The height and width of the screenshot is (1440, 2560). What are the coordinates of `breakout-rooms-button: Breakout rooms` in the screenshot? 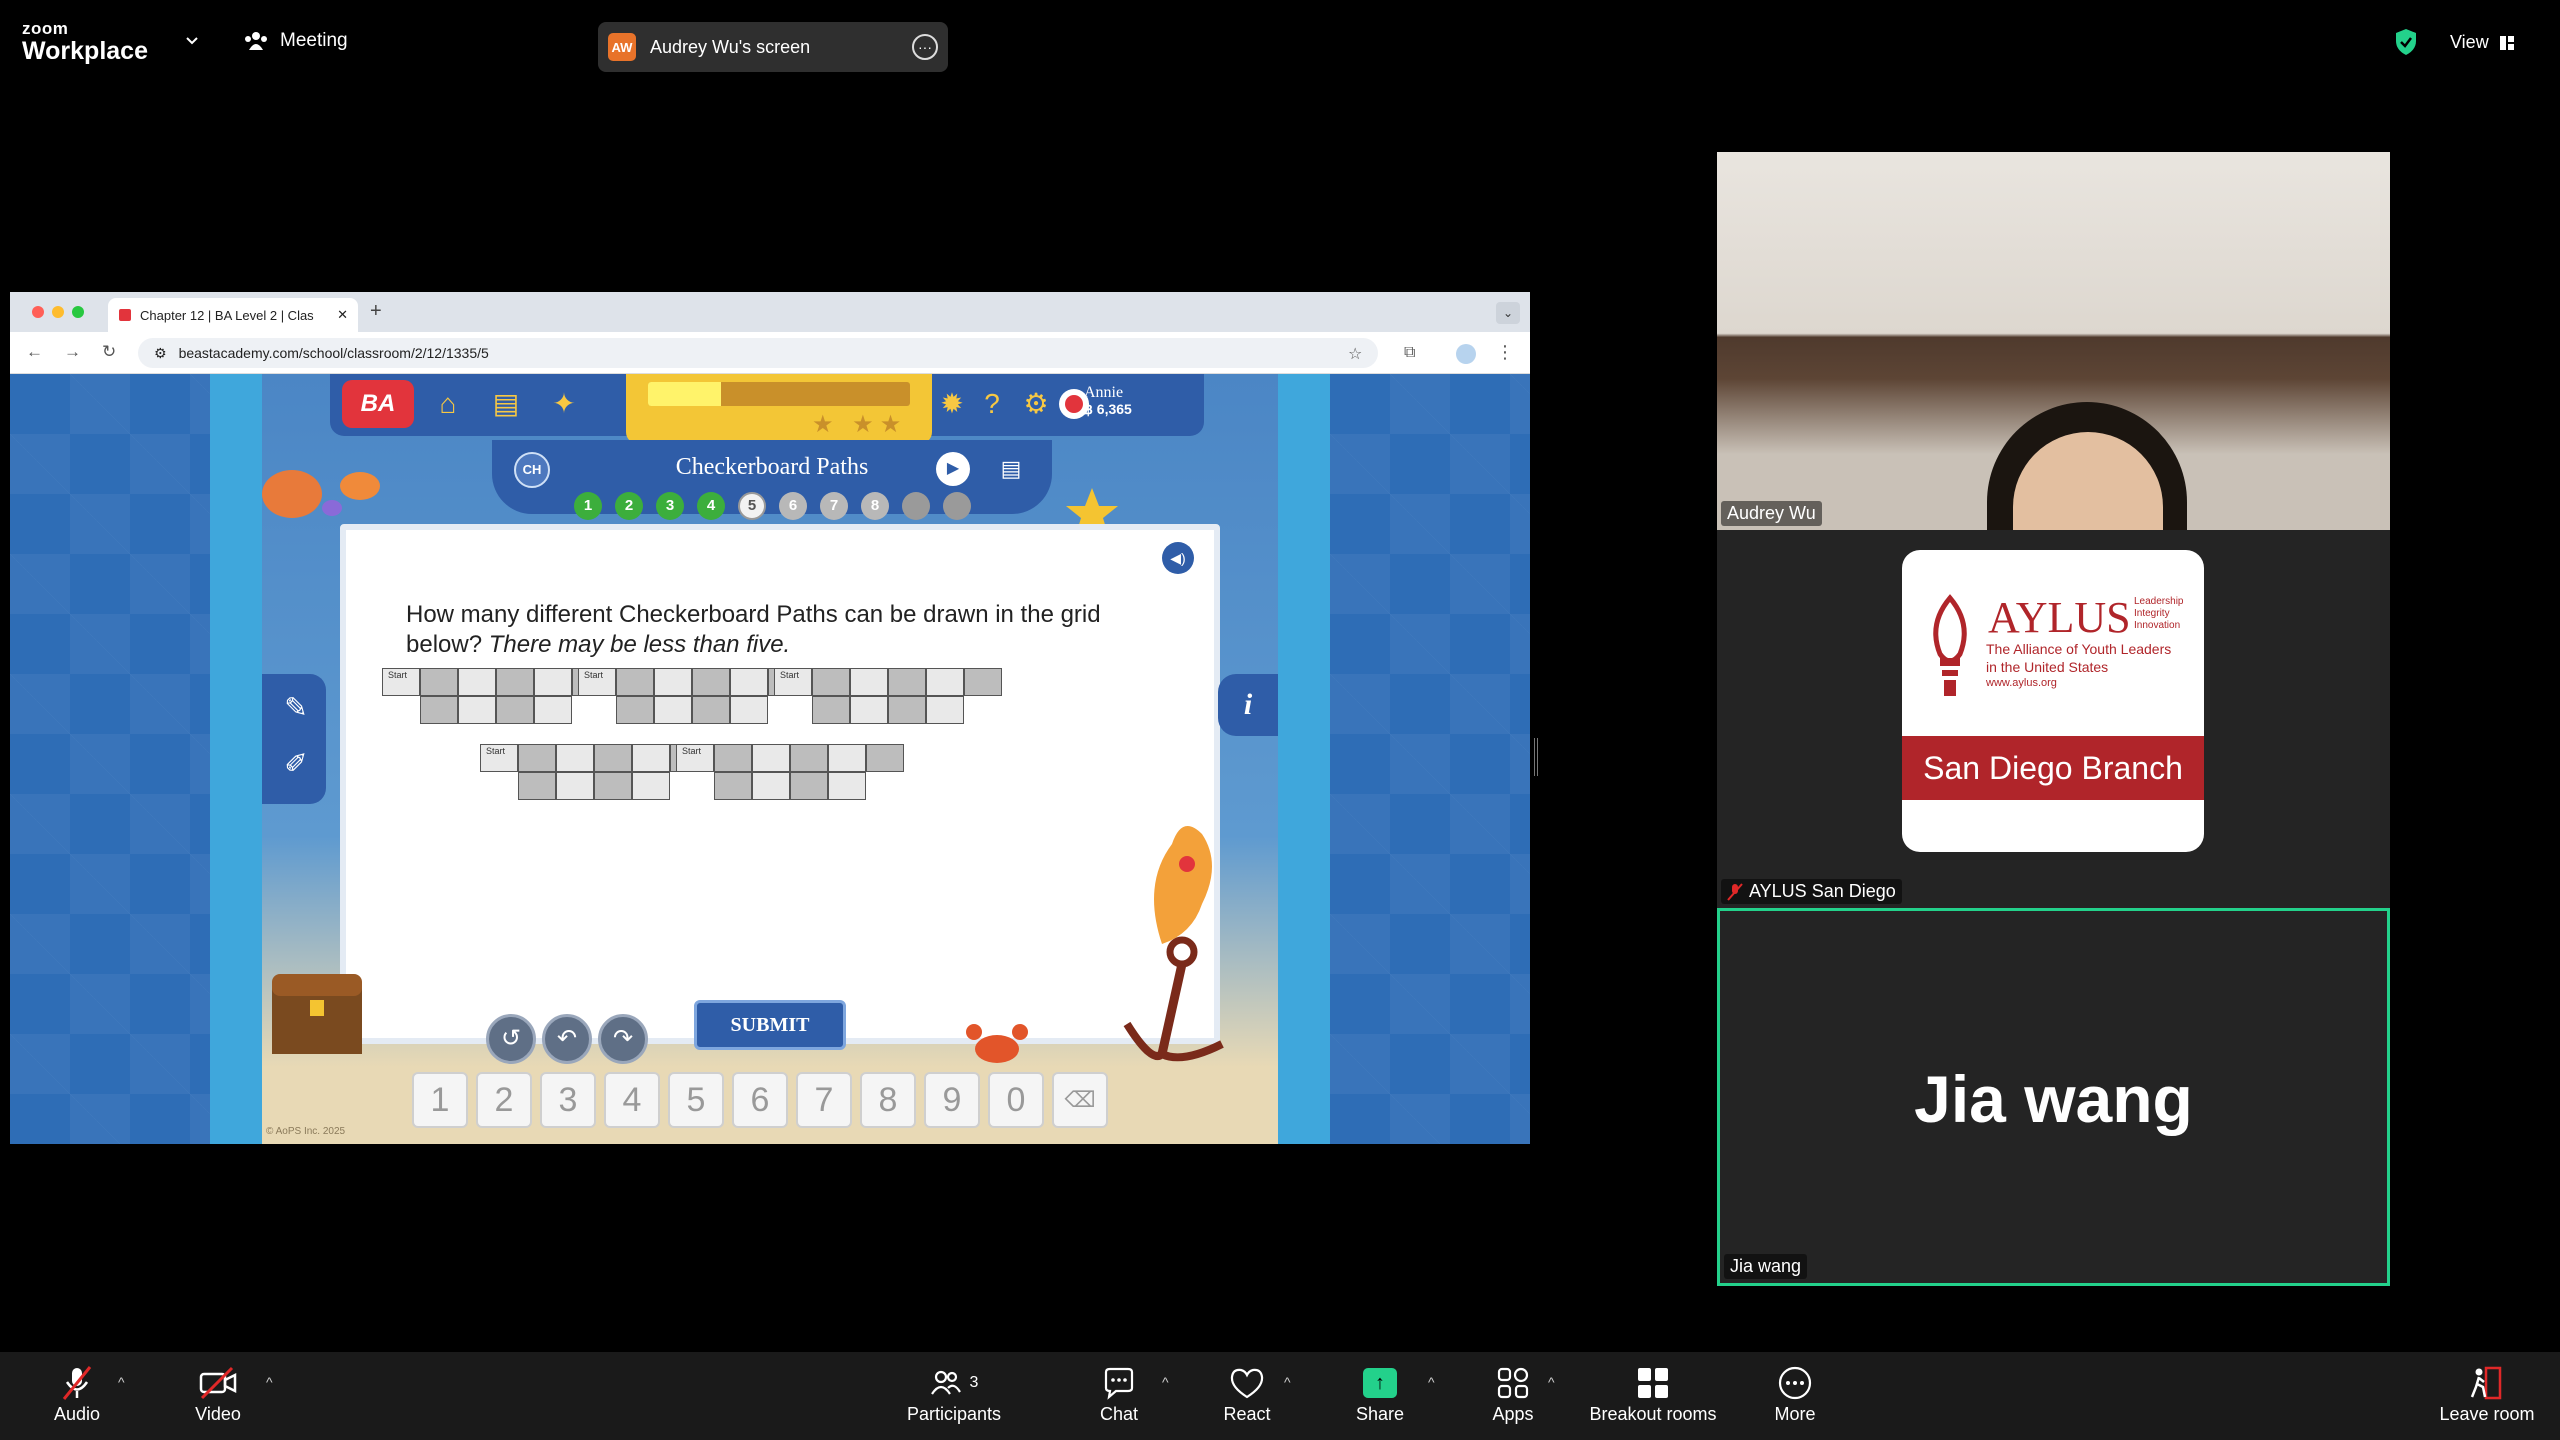 It's located at (1653, 1393).